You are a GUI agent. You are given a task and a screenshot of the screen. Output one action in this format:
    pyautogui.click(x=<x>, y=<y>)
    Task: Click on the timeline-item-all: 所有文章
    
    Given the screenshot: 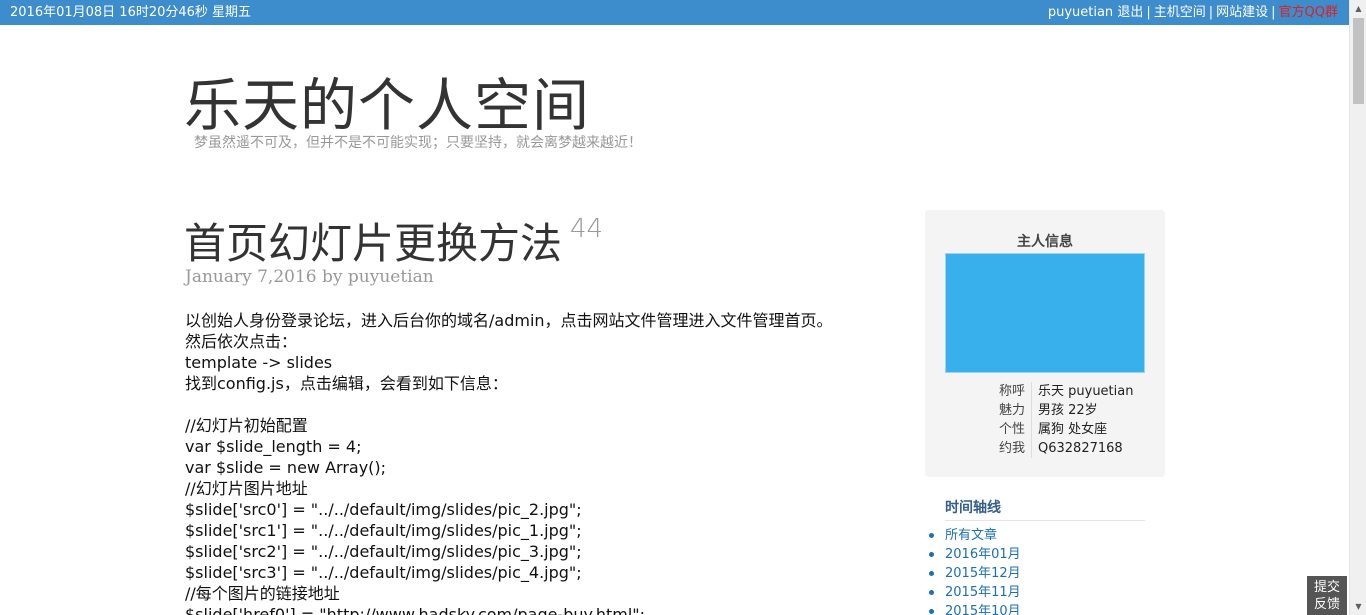 What is the action you would take?
    pyautogui.click(x=975, y=535)
    